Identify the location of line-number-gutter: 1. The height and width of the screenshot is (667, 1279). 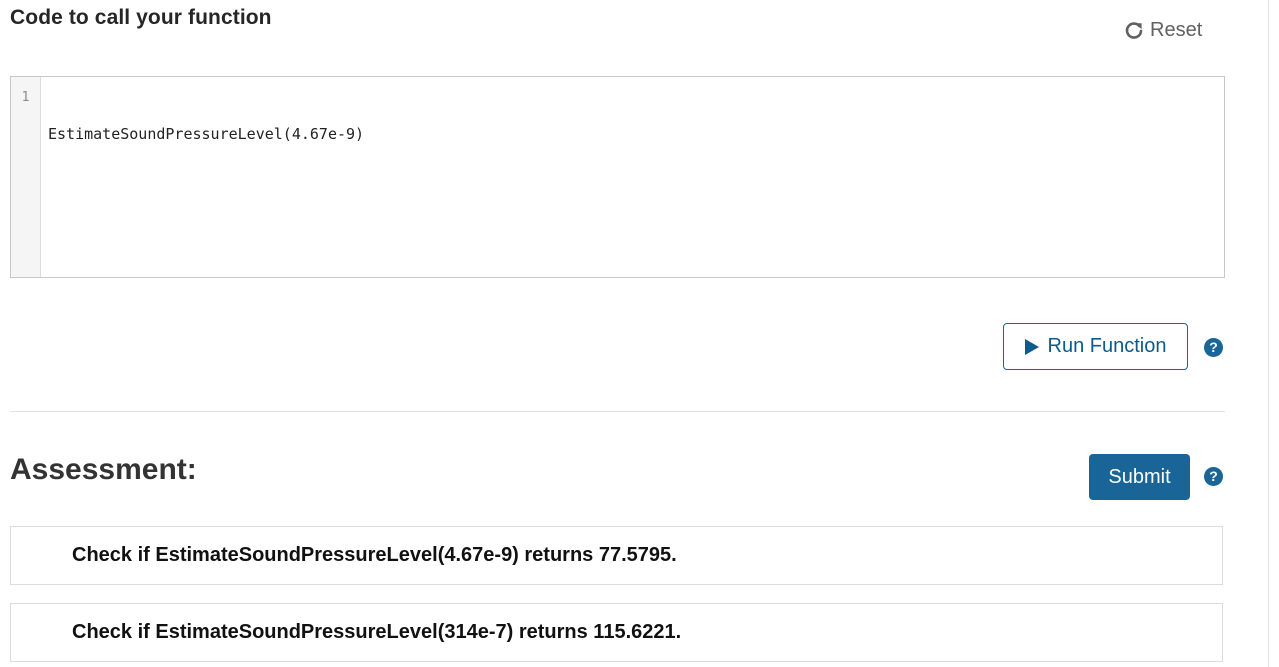
(26, 177).